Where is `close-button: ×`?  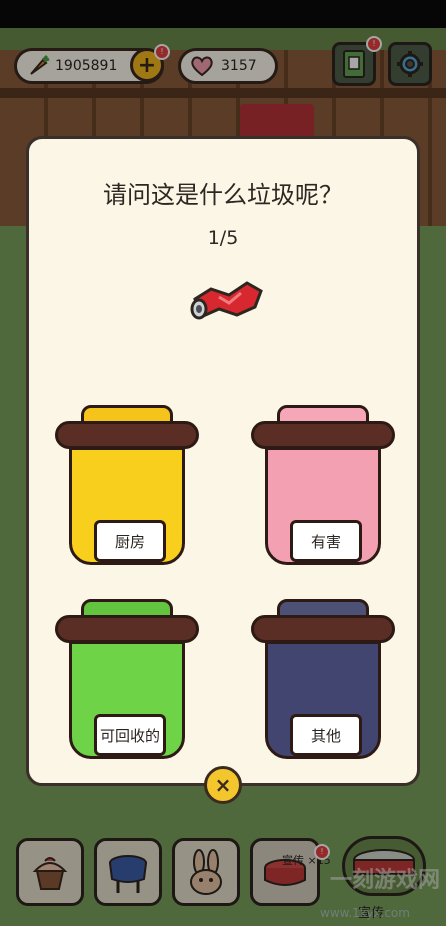
close-button: × is located at coordinates (223, 785).